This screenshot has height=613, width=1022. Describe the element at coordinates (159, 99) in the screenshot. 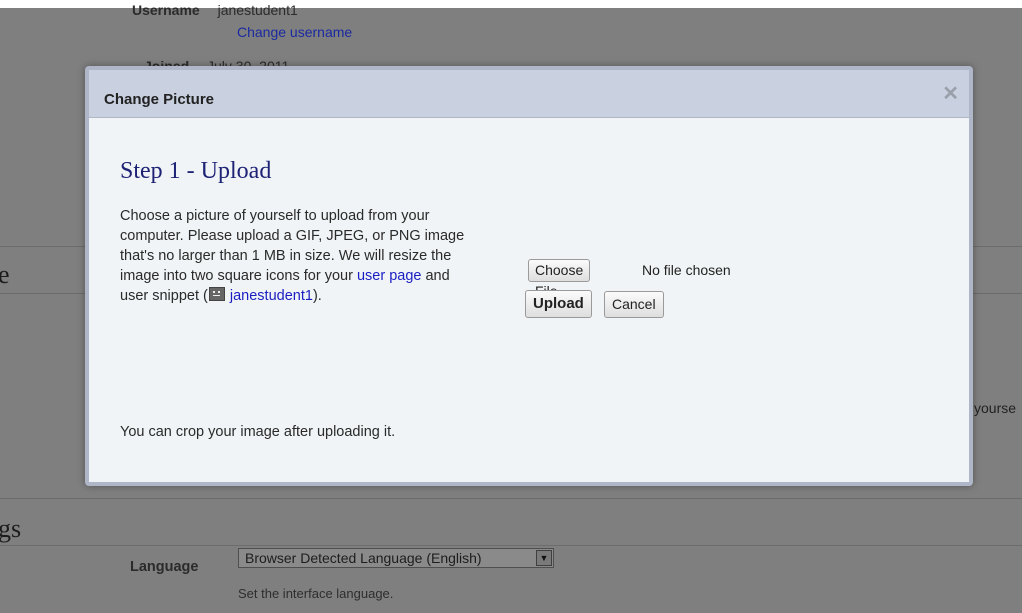

I see `dialog-title: Change Picture` at that location.